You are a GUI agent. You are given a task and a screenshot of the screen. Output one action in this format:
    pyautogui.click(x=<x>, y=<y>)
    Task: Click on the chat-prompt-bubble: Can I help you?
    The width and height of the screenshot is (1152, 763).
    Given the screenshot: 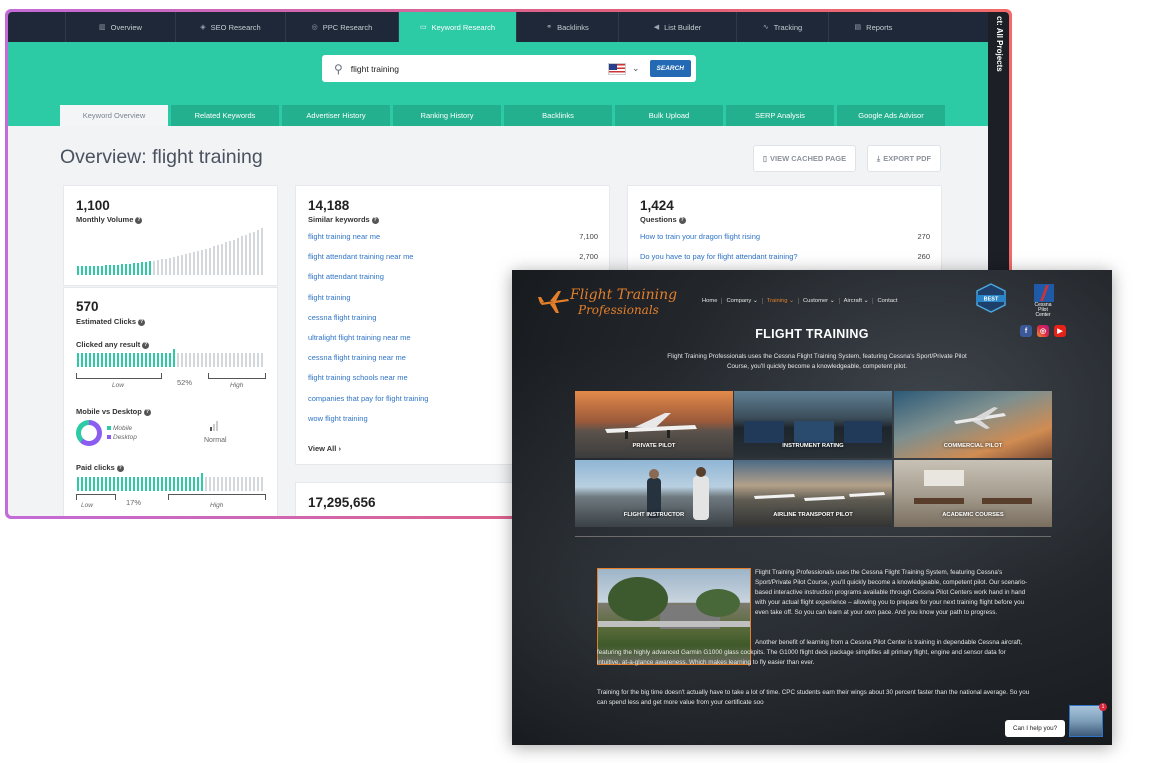 What is the action you would take?
    pyautogui.click(x=1035, y=728)
    